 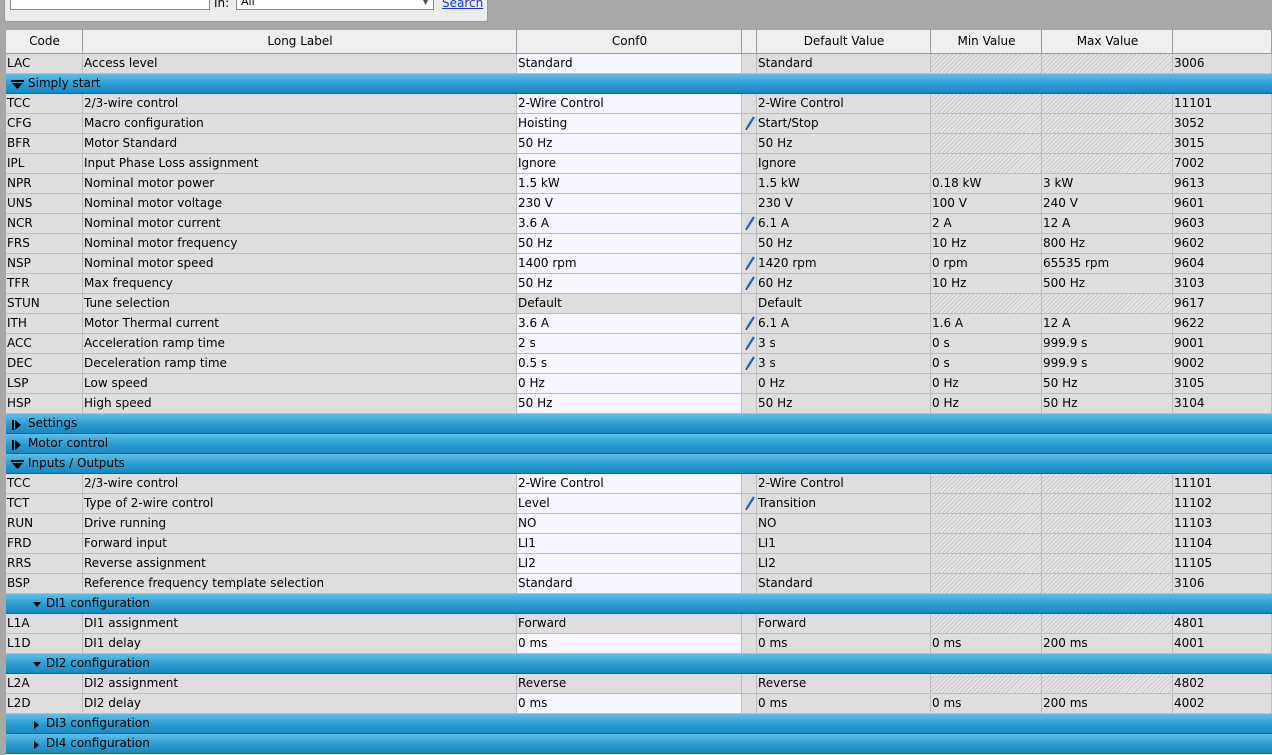 I want to click on search-input, so click(x=110, y=5).